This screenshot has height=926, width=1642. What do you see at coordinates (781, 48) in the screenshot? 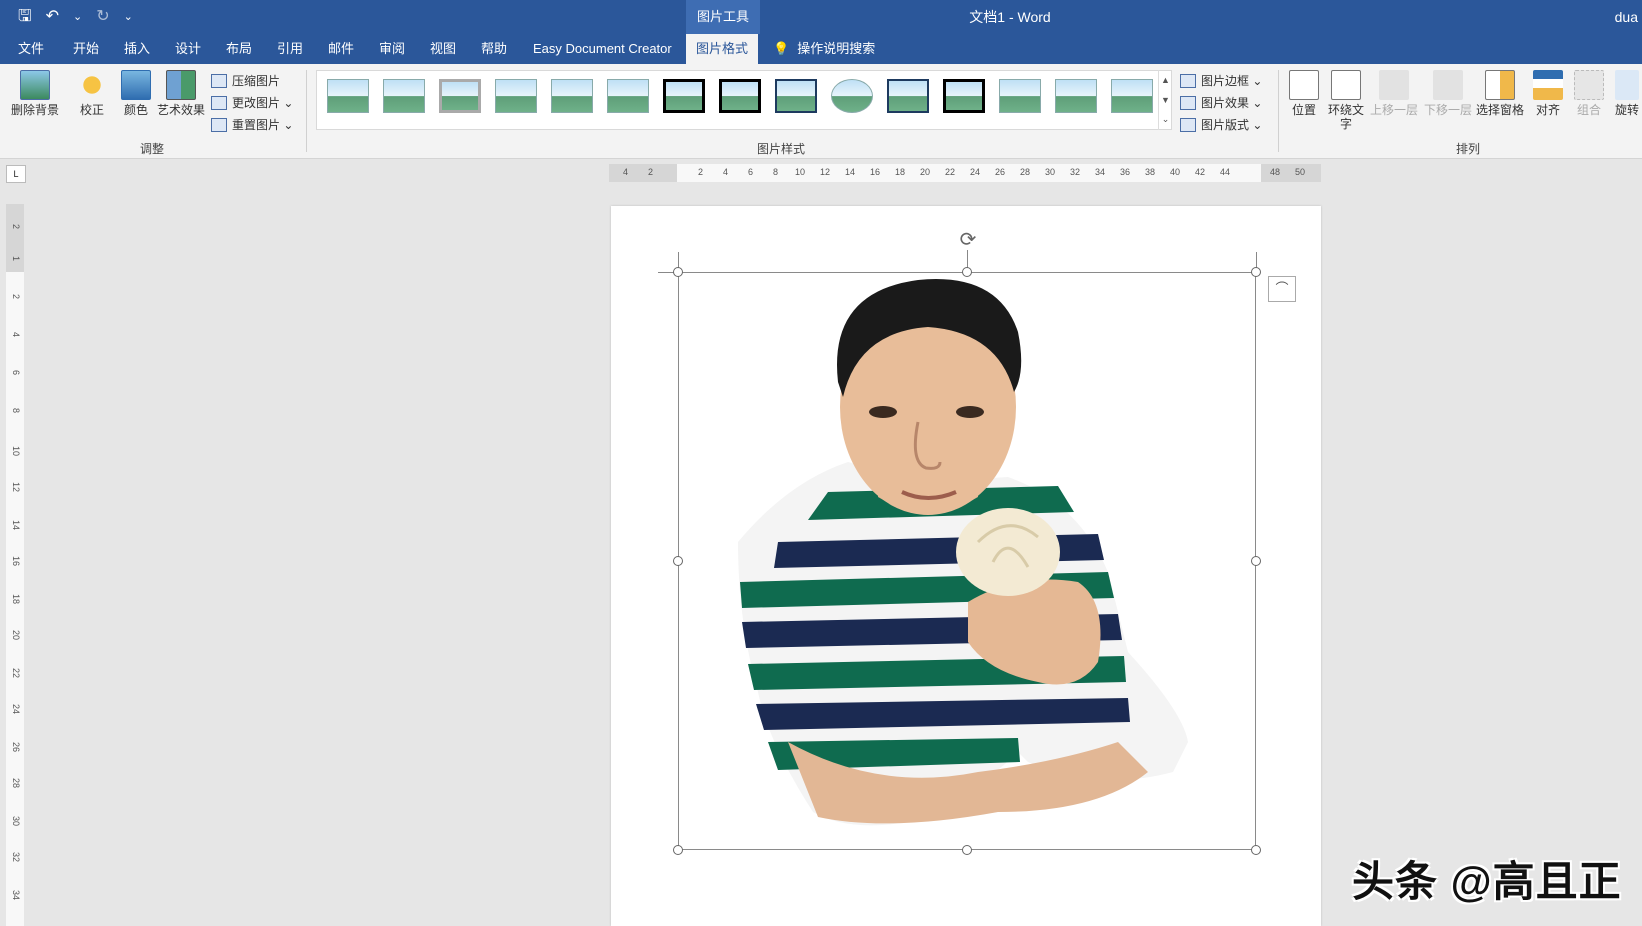
I see `lightbulb-icon: 💡` at bounding box center [781, 48].